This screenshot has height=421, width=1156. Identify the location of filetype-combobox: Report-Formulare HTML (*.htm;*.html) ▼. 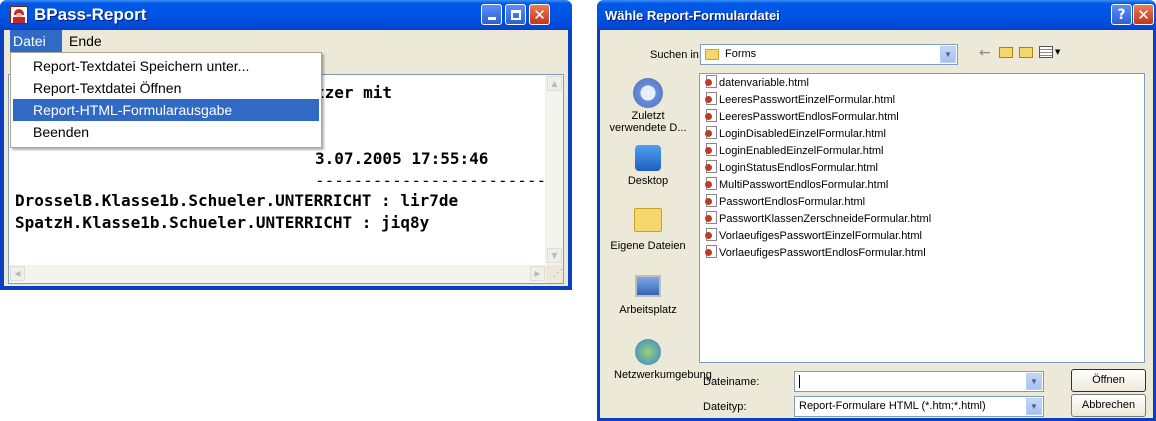
(919, 406).